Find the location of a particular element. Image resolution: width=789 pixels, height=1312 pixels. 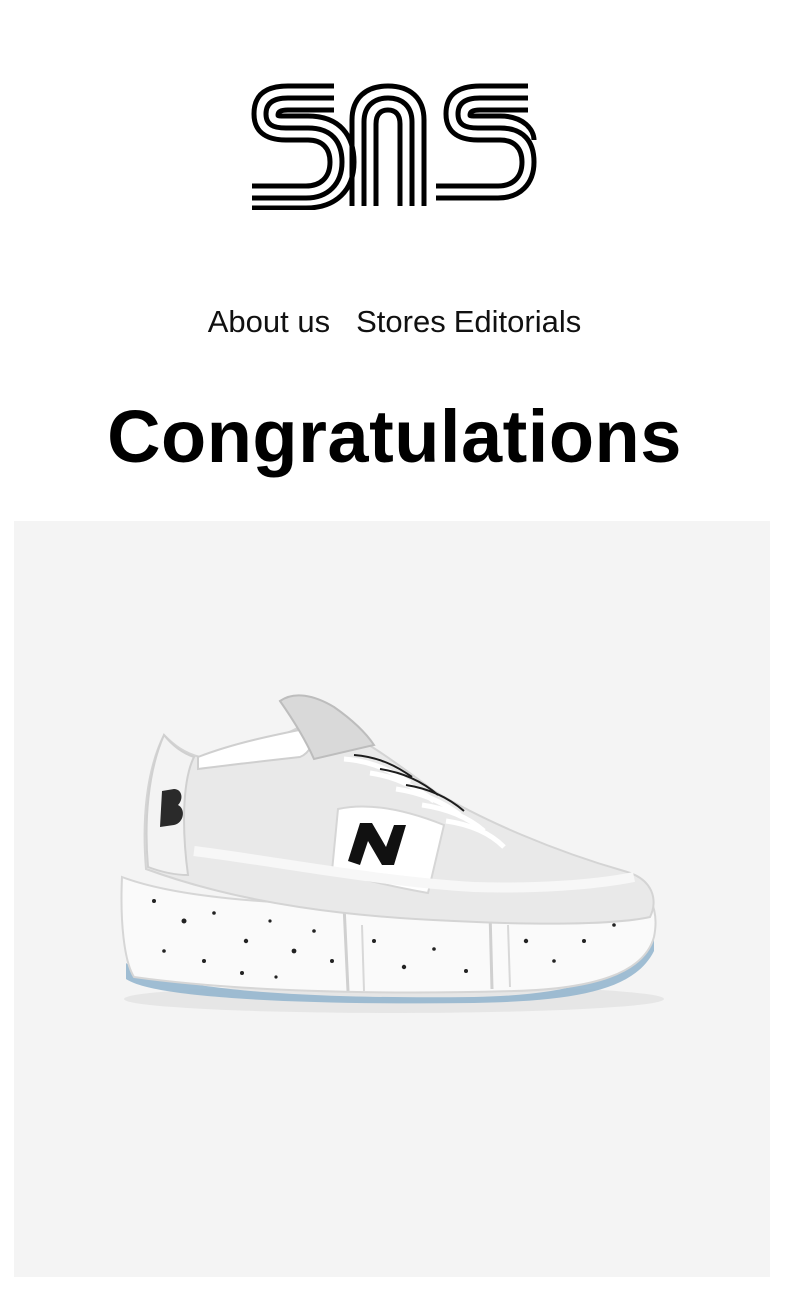

sns-logo is located at coordinates (393, 145).